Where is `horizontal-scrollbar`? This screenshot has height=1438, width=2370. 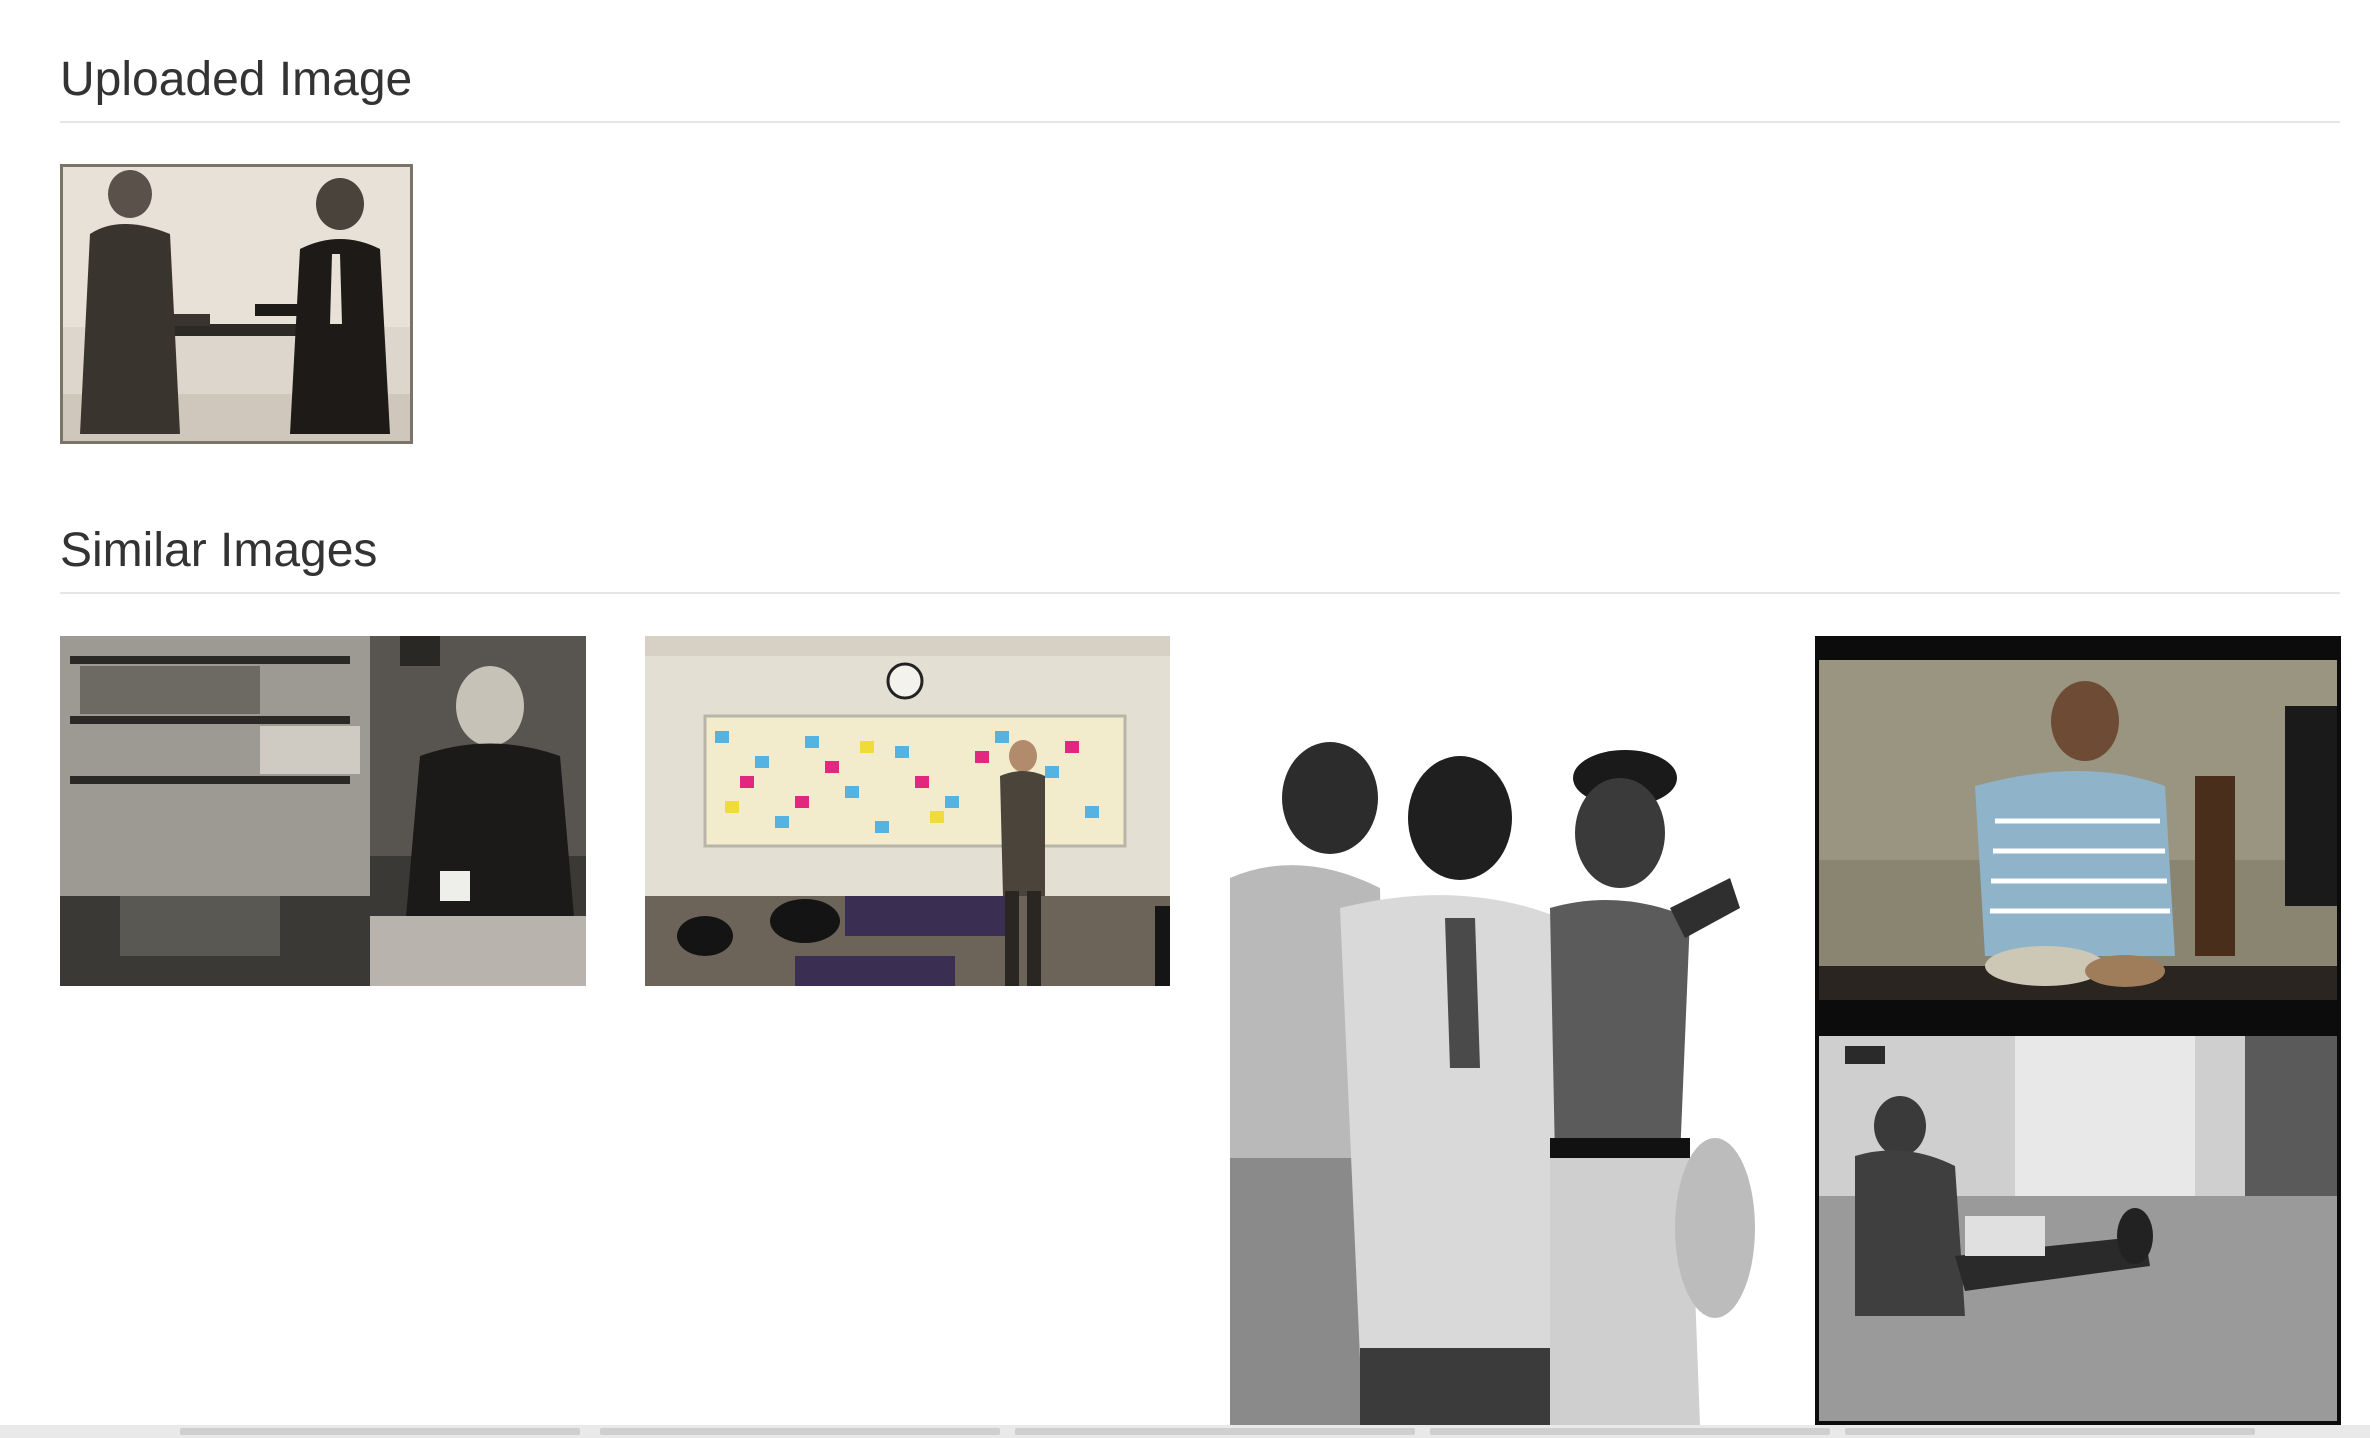 horizontal-scrollbar is located at coordinates (1185, 1431).